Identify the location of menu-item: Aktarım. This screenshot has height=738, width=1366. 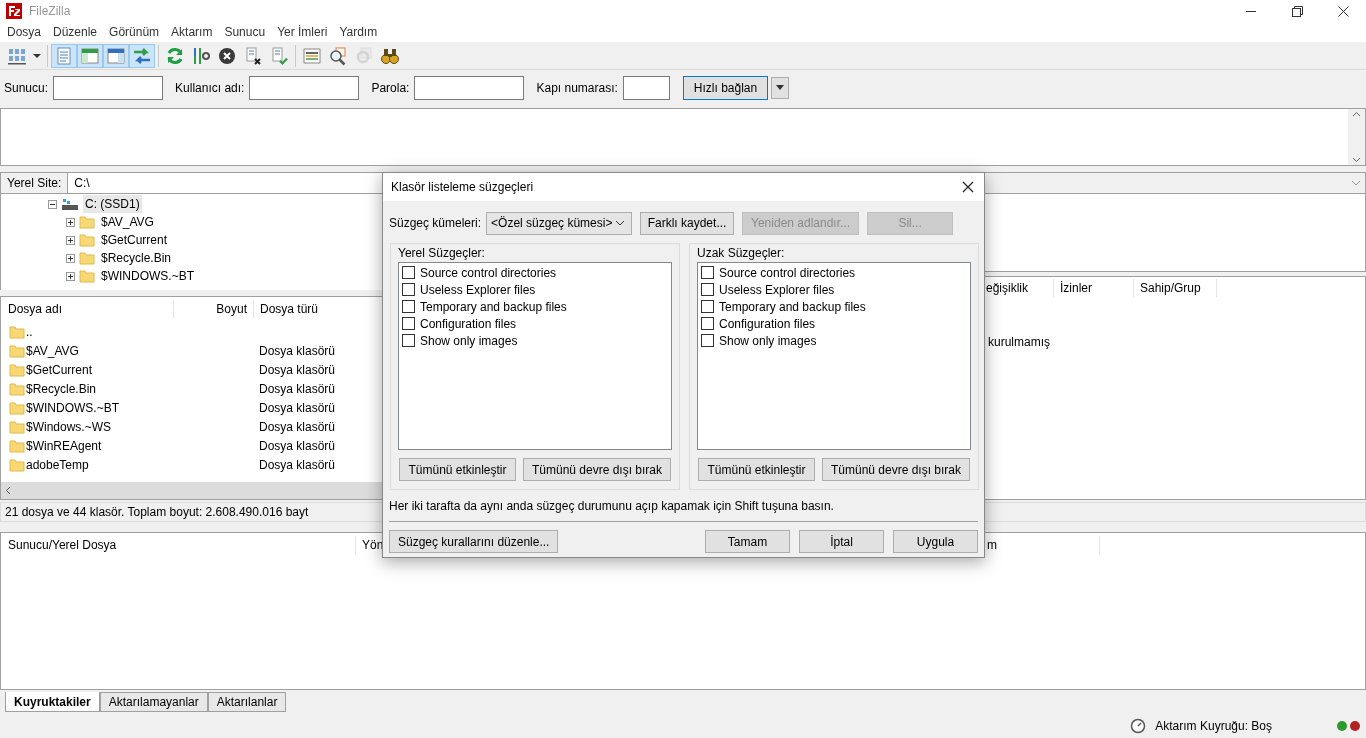
(192, 32).